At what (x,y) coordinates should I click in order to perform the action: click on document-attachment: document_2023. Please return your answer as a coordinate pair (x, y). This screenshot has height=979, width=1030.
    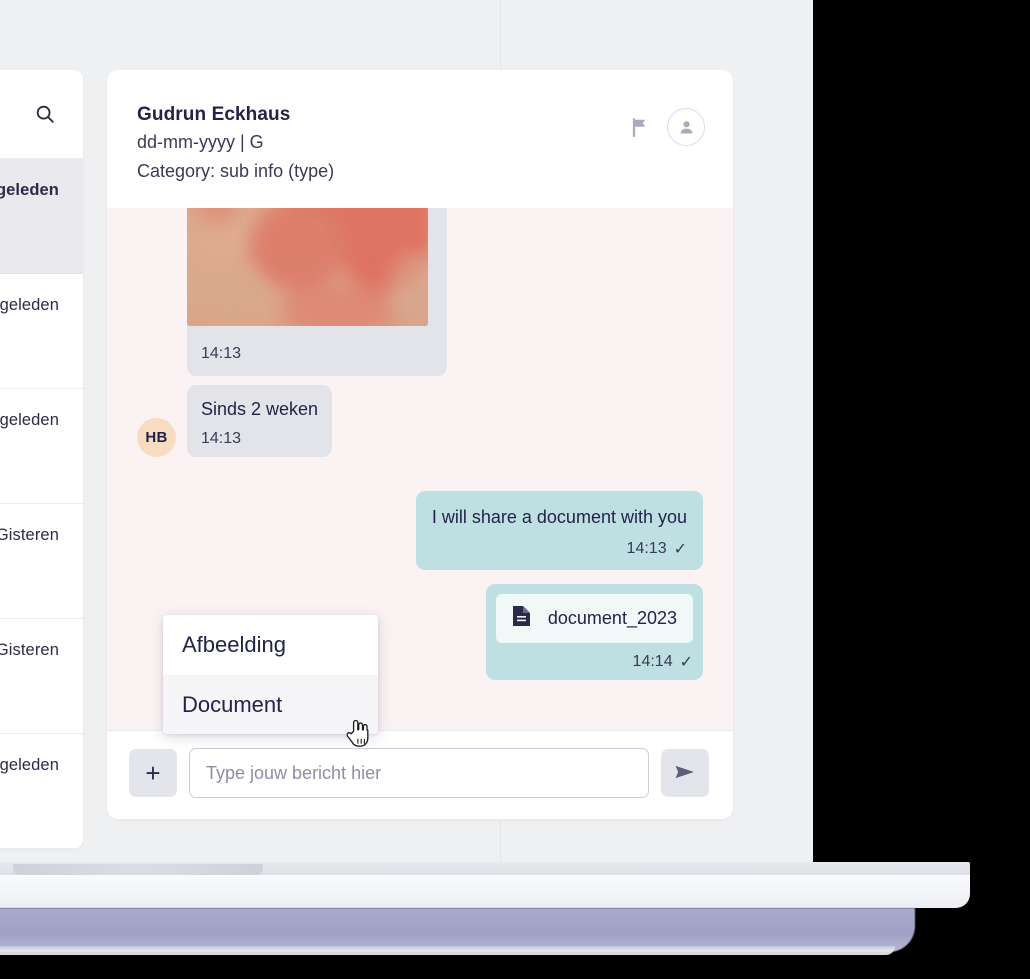
    Looking at the image, I should click on (594, 618).